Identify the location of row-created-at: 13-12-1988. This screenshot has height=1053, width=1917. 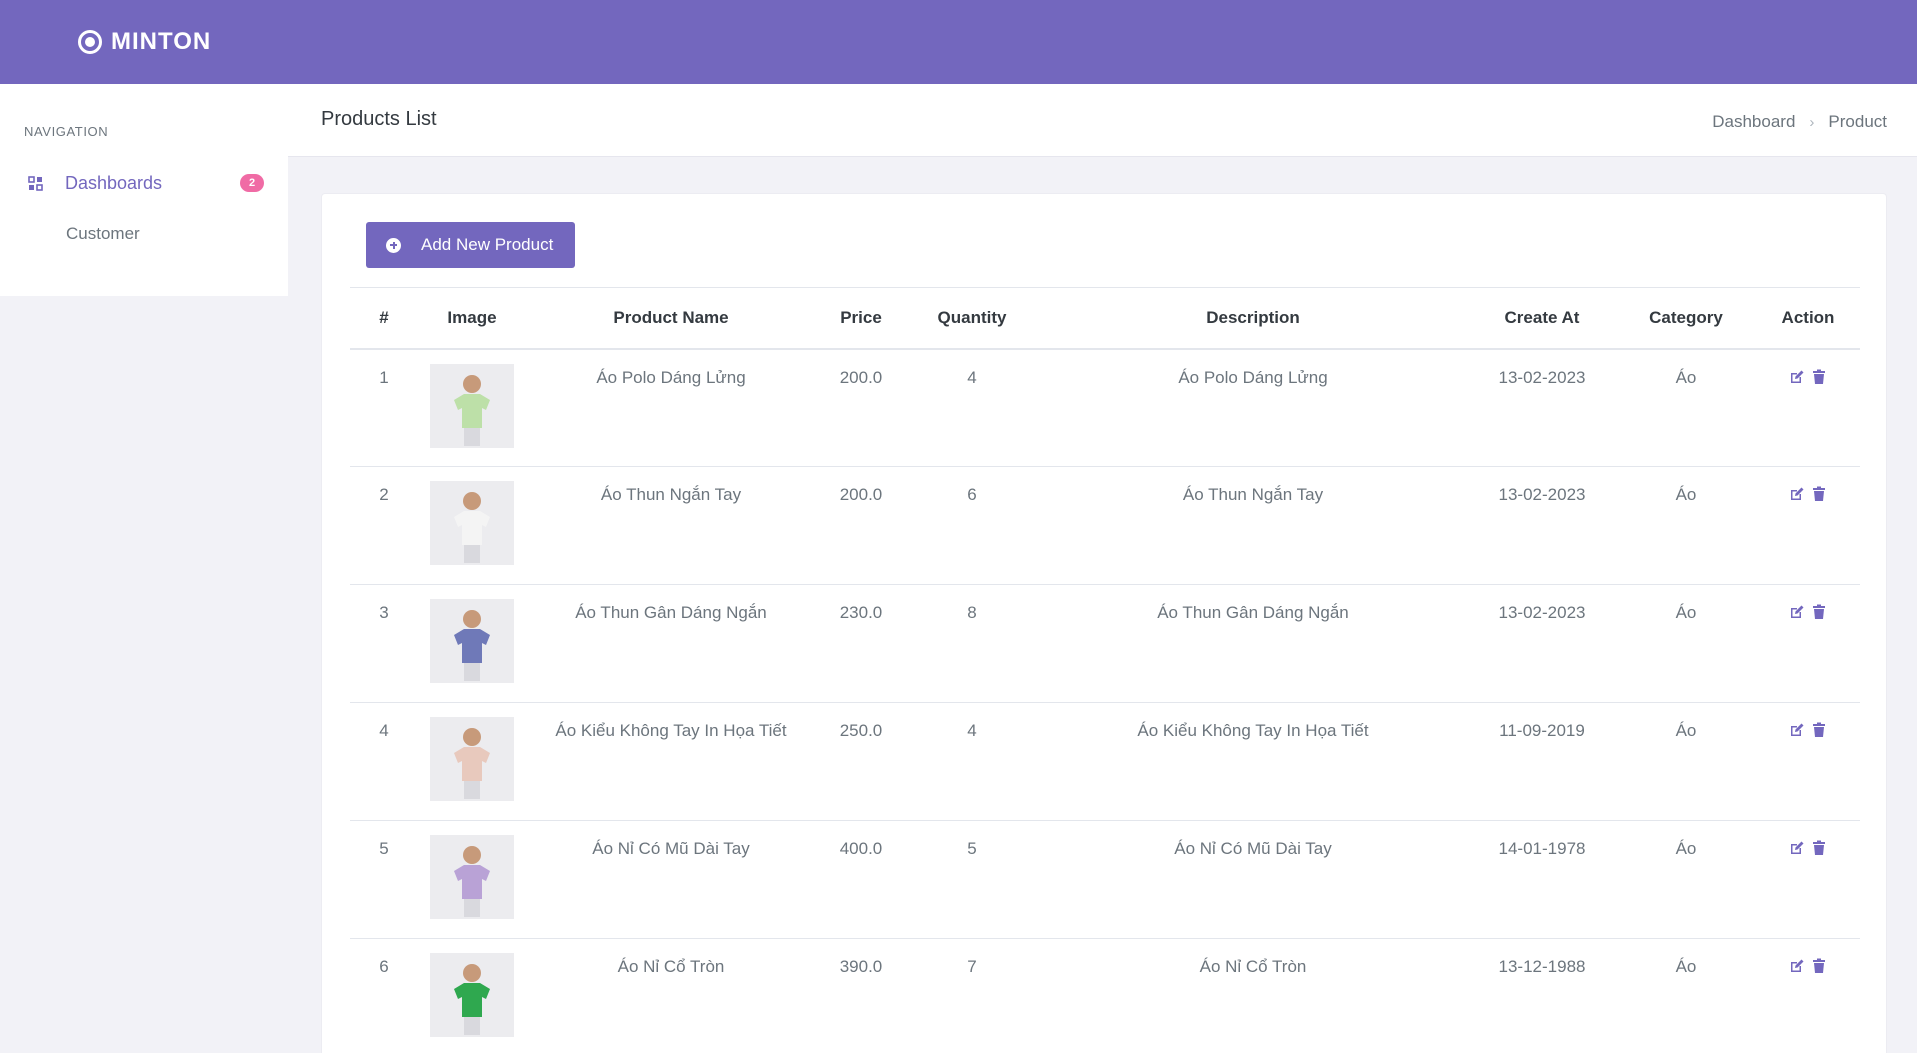
(1542, 995).